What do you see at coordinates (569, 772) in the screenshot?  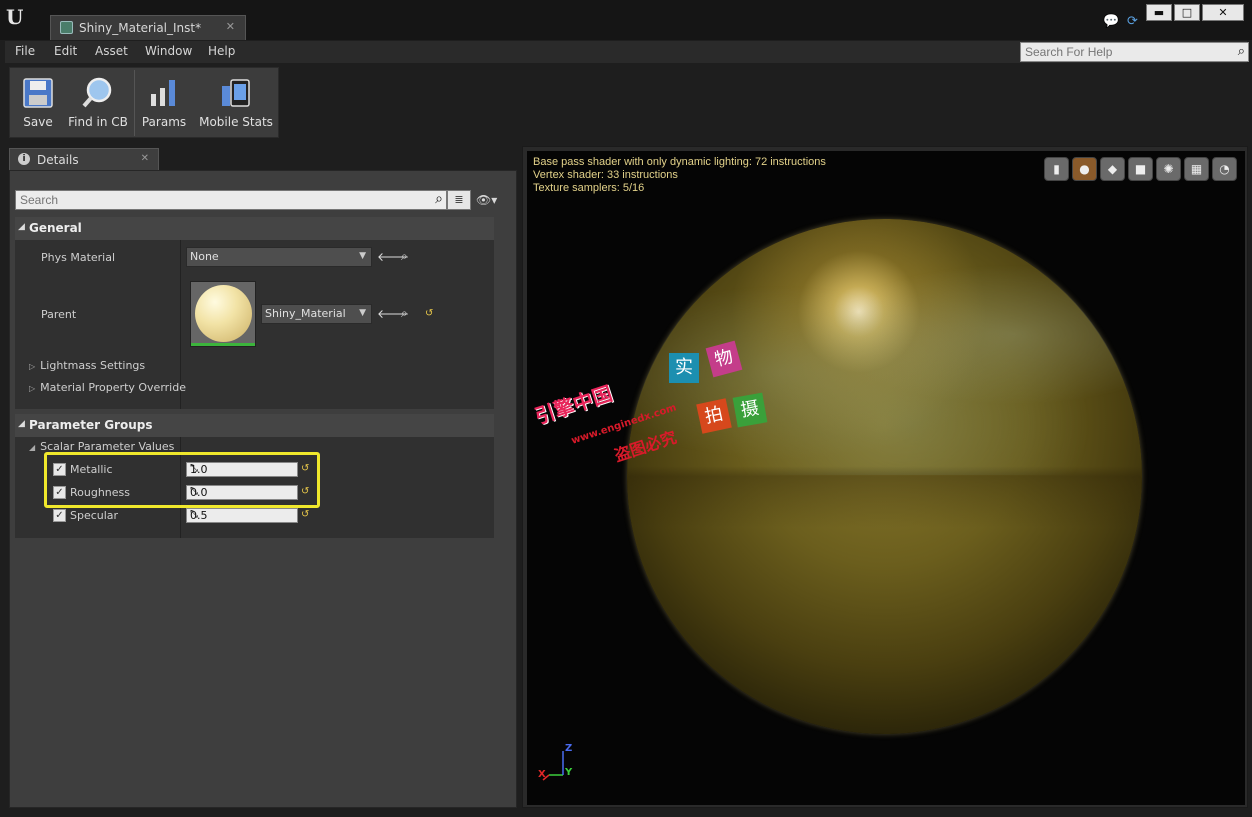 I see `axis-y-label: Y` at bounding box center [569, 772].